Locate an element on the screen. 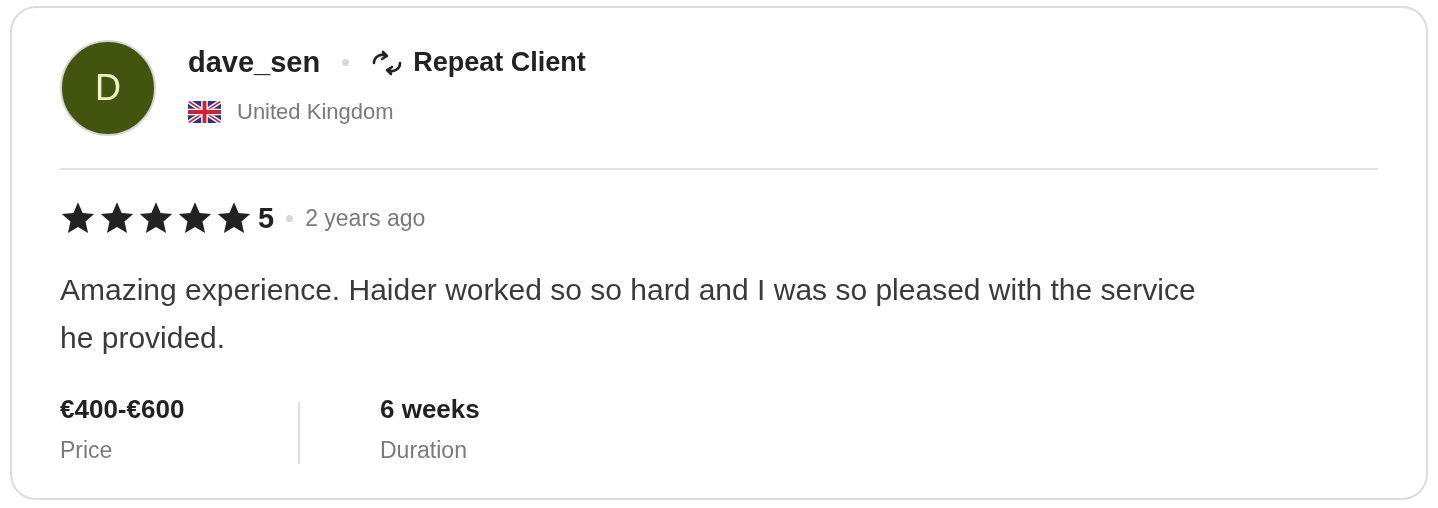  reviewer-name: dave_sen is located at coordinates (254, 62).